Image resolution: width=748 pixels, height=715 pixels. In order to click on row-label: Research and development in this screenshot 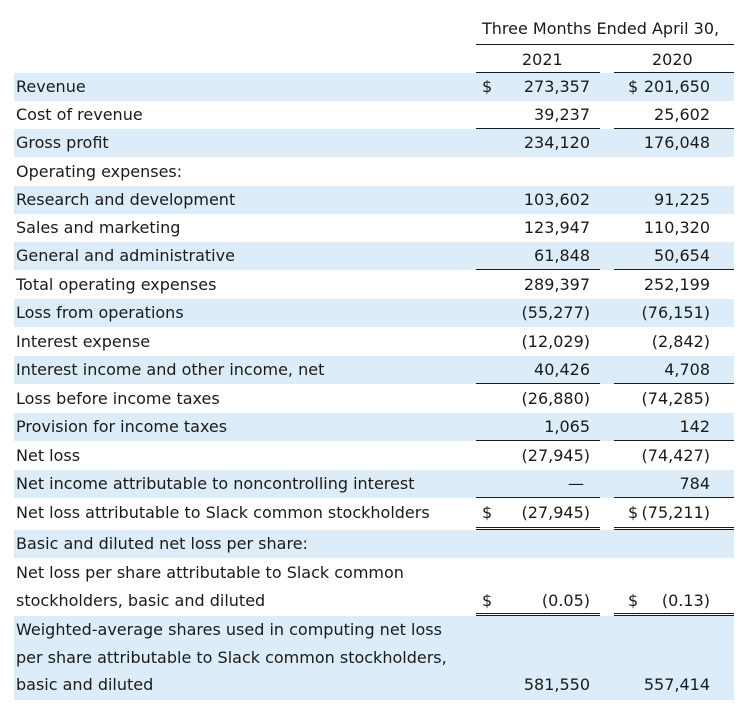, I will do `click(126, 199)`.